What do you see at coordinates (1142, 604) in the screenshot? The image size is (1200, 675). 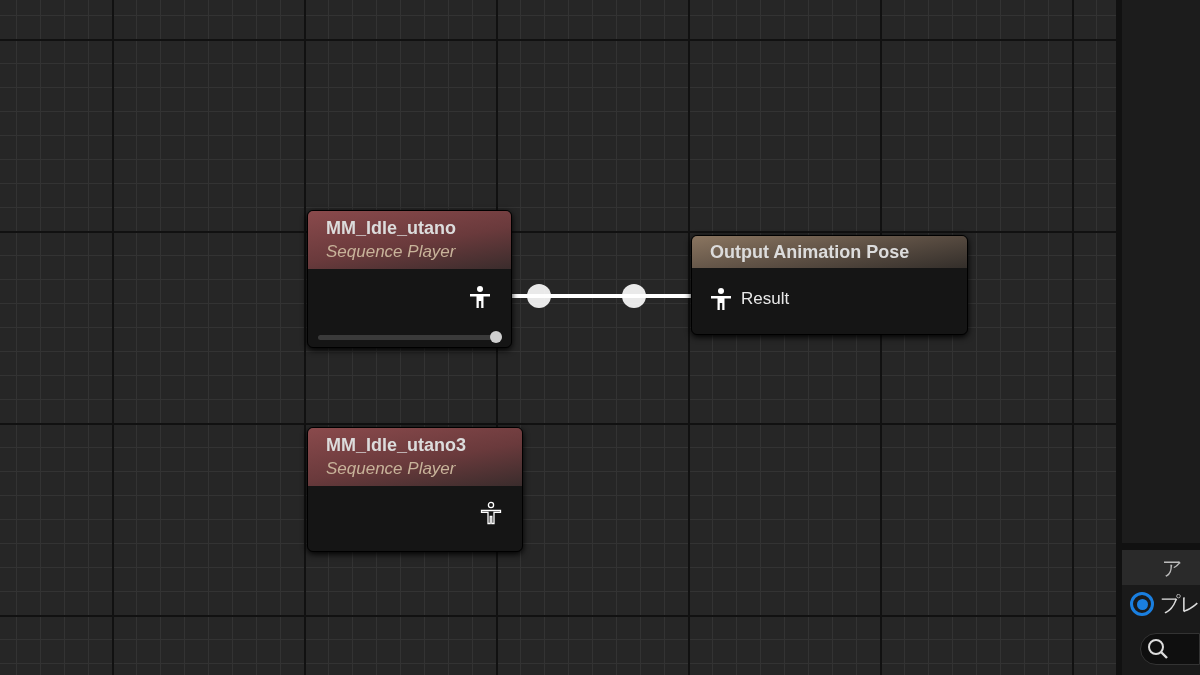 I see `radio-button` at bounding box center [1142, 604].